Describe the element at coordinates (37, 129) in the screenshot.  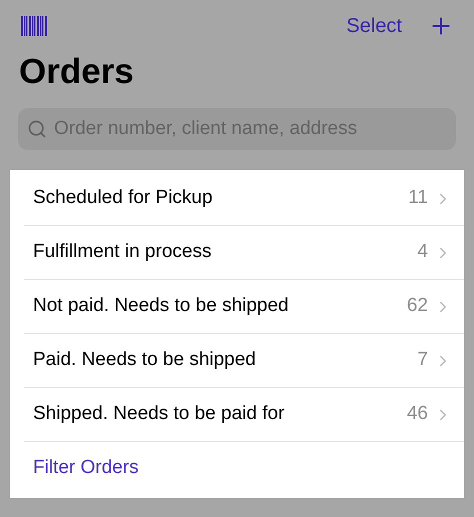
I see `search-icon` at that location.